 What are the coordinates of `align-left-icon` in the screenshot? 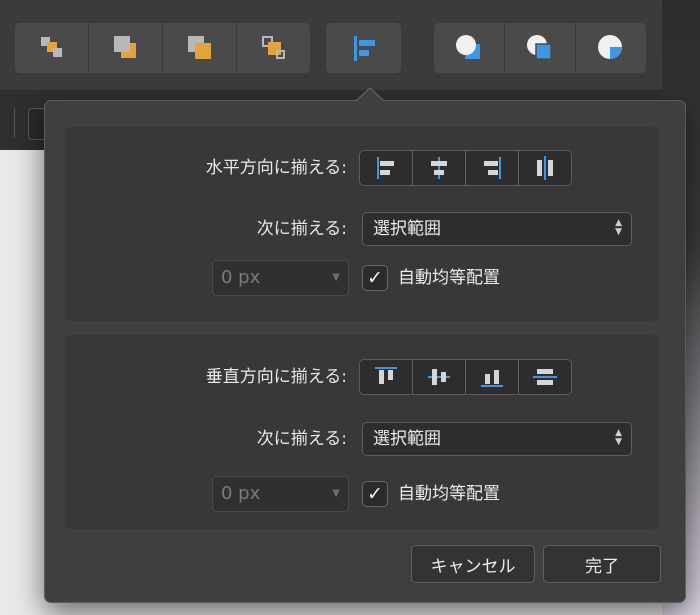 It's located at (385, 168).